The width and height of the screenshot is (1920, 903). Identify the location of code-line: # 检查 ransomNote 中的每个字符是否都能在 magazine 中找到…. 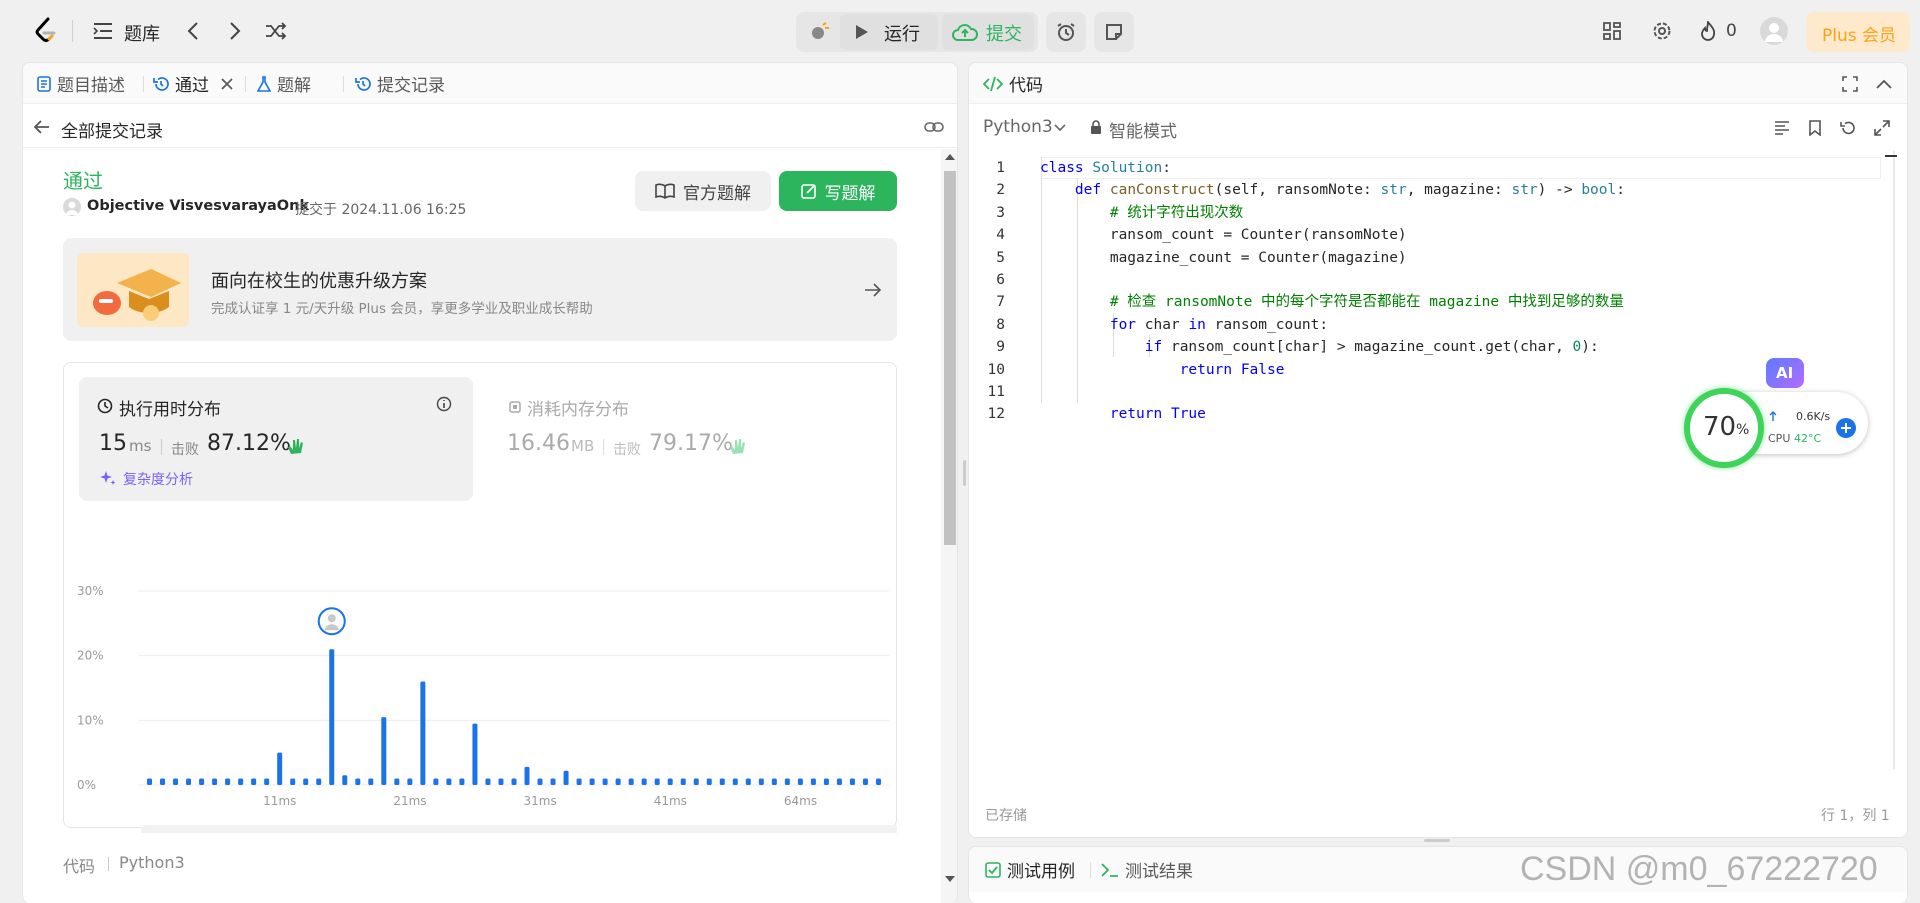
(1366, 302).